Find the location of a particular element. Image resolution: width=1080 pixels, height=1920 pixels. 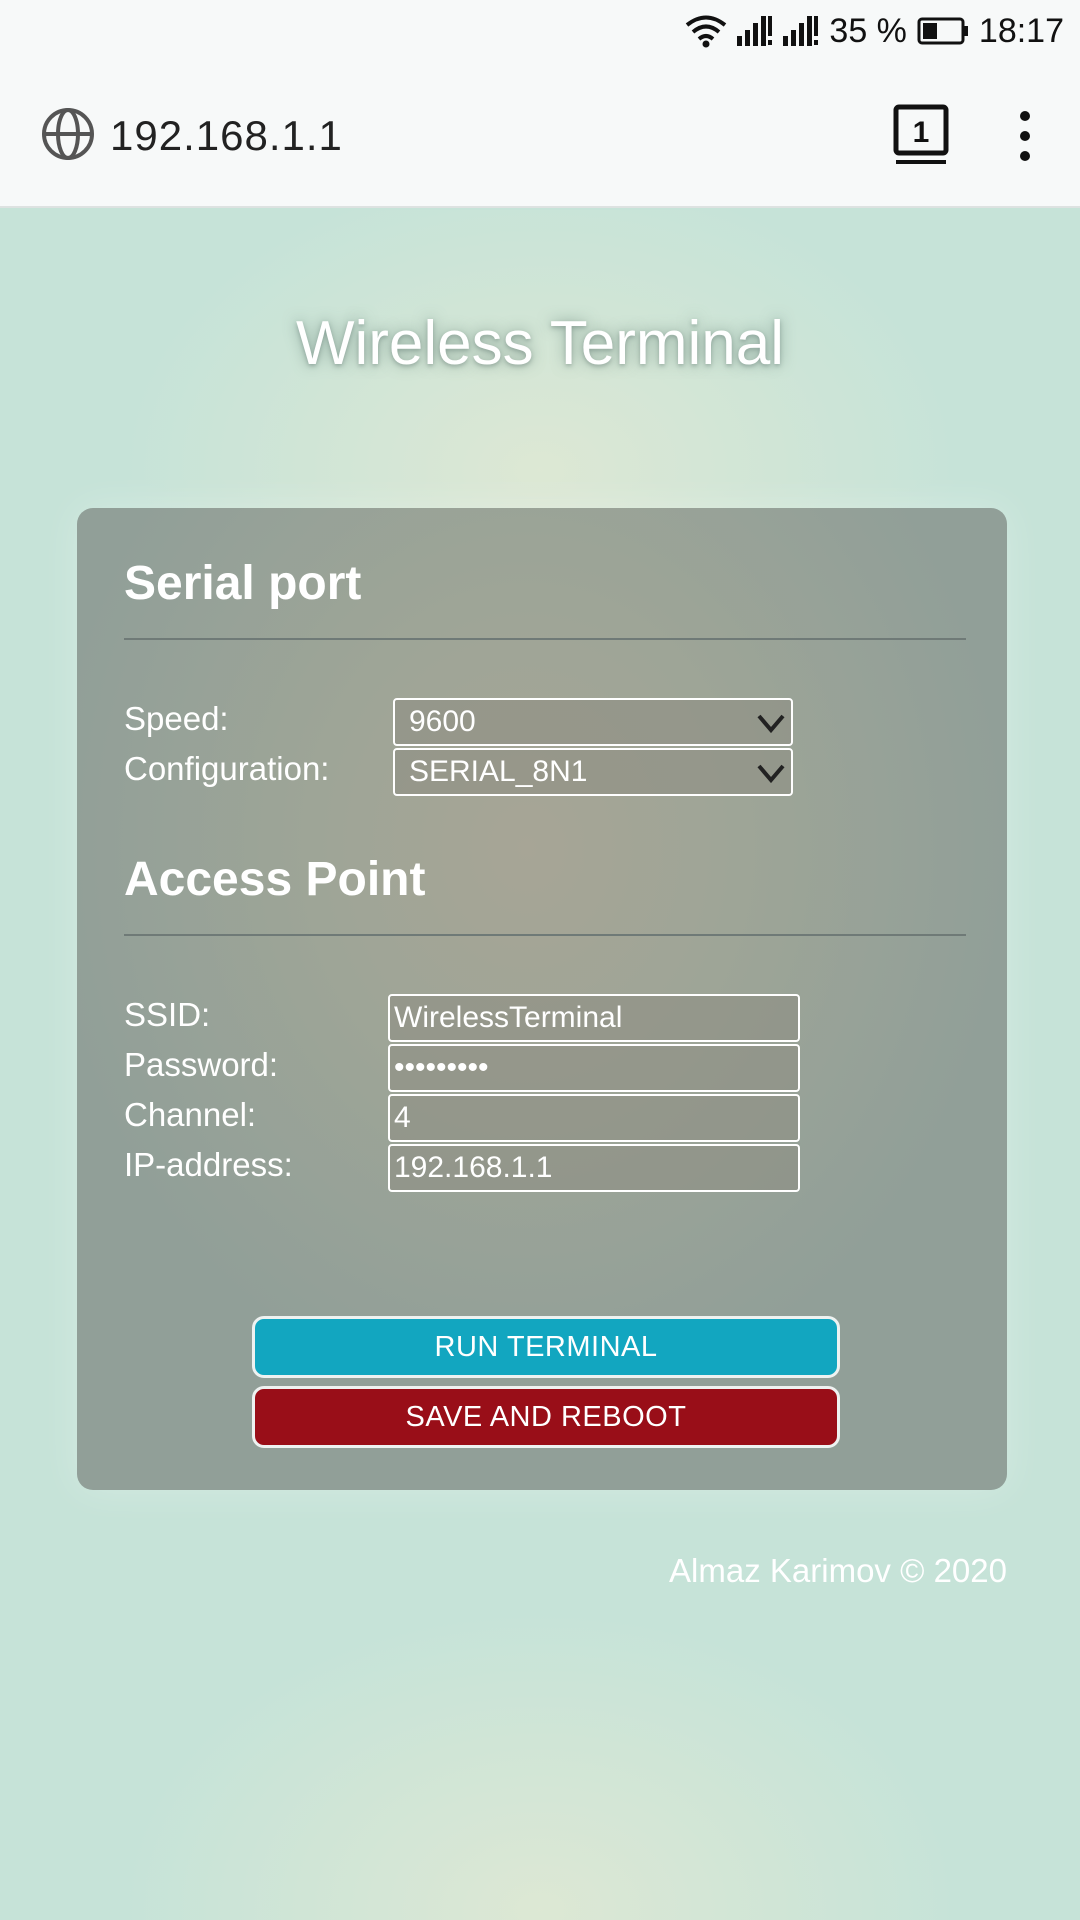

ssid-input: WirelessTerminal is located at coordinates (594, 1018).